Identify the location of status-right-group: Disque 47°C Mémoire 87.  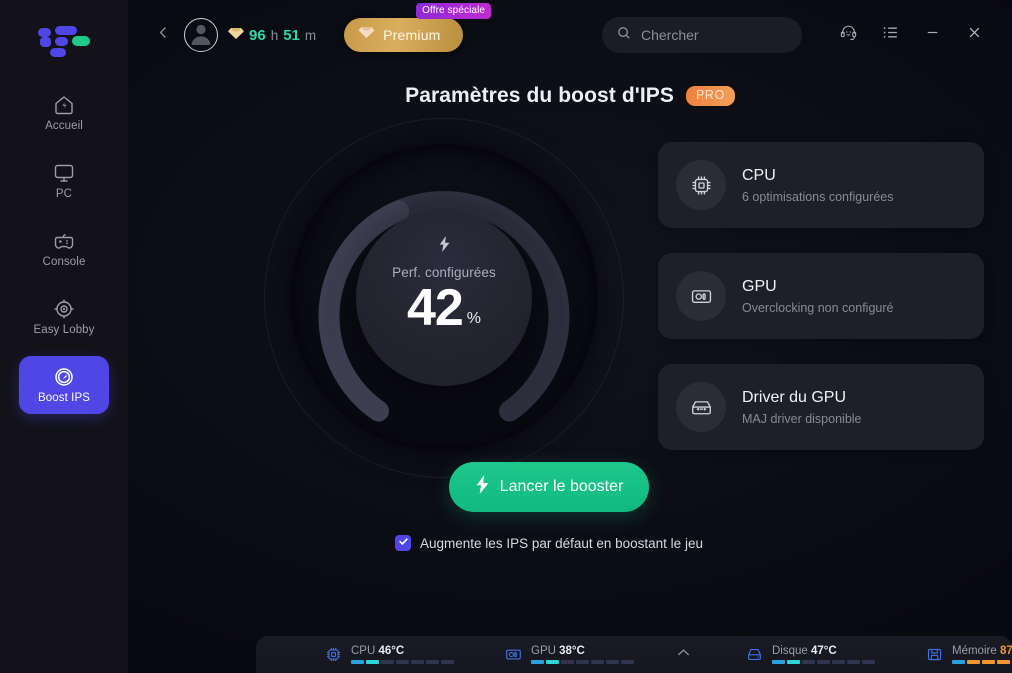
(852, 654).